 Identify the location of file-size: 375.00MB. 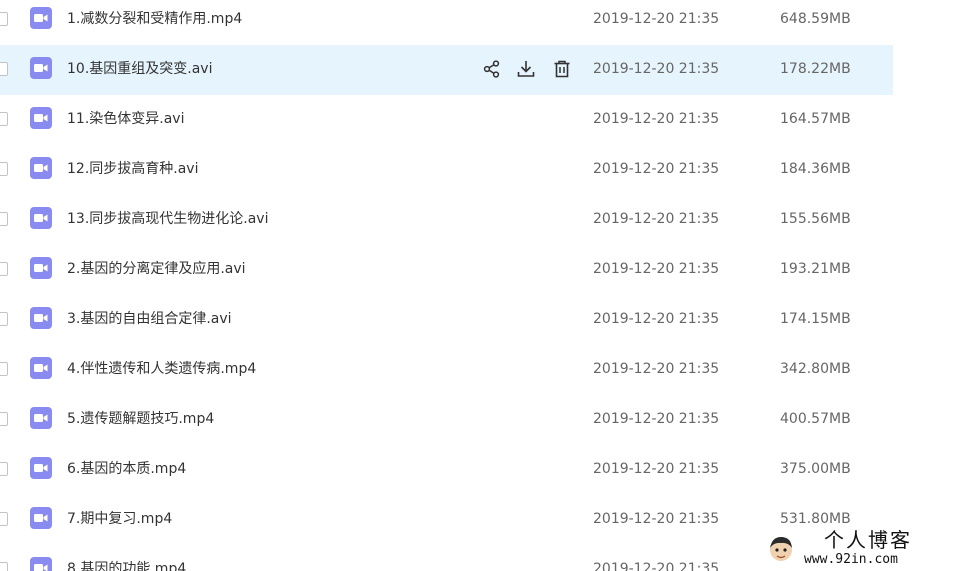
(815, 469).